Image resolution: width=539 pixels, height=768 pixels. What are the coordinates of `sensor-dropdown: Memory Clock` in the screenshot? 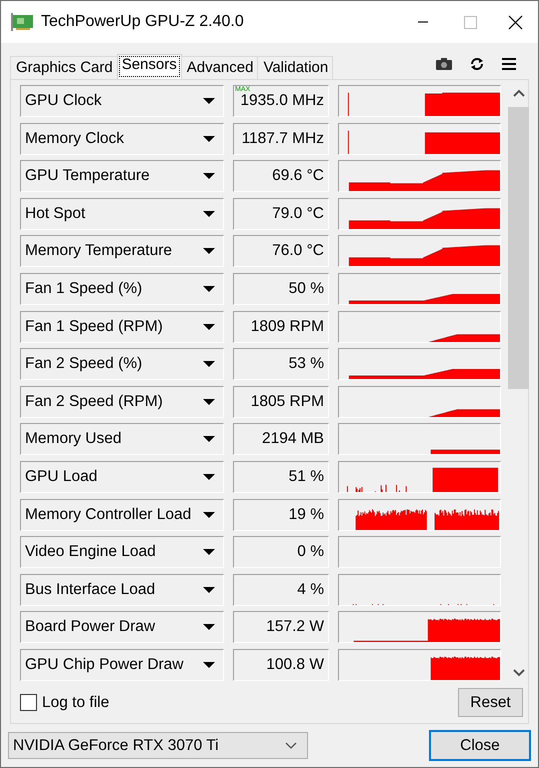 It's located at (122, 138).